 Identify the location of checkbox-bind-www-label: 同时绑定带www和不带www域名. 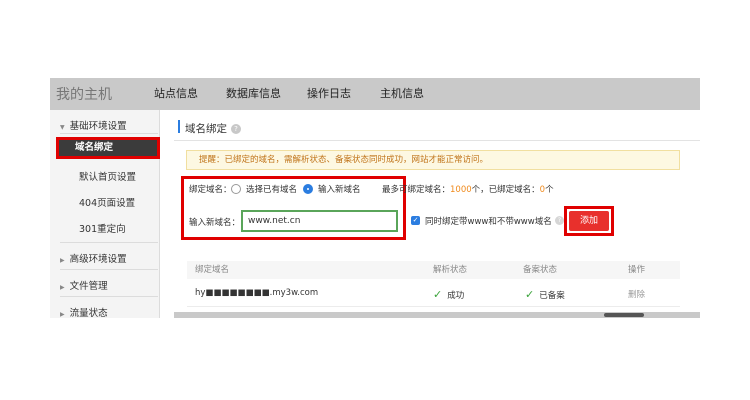
(488, 221).